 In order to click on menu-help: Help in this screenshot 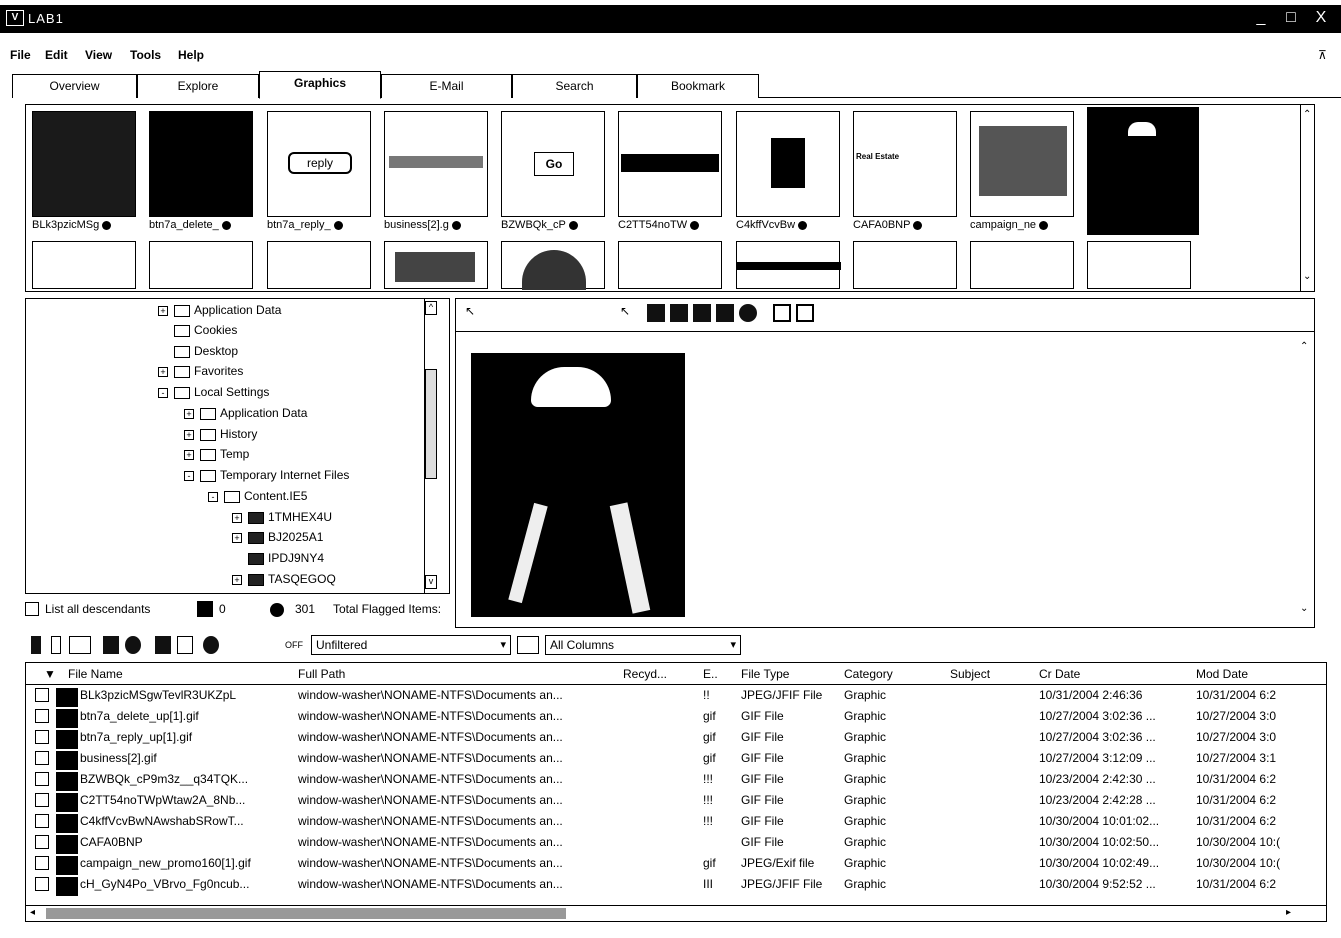, I will do `click(191, 55)`.